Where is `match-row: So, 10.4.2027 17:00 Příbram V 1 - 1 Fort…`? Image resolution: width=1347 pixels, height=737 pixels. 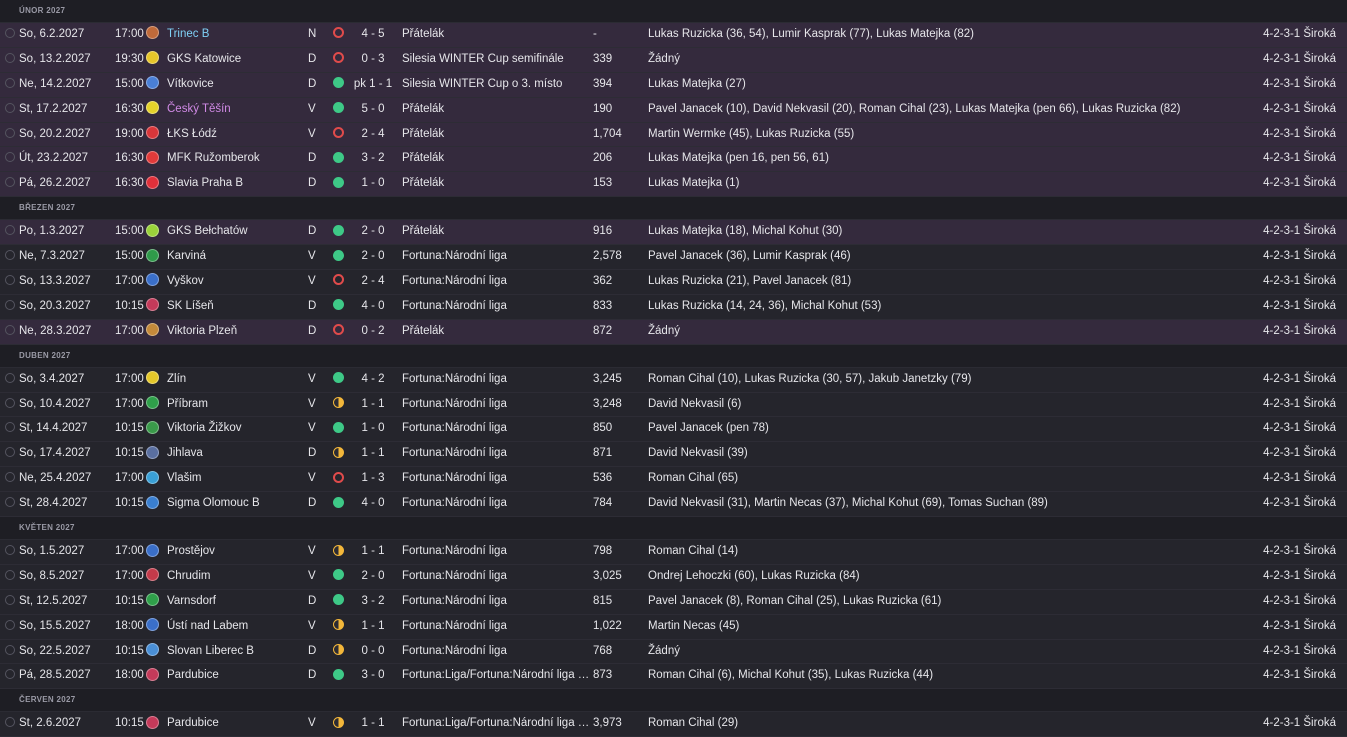
match-row: So, 10.4.2027 17:00 Příbram V 1 - 1 Fort… is located at coordinates (673, 405).